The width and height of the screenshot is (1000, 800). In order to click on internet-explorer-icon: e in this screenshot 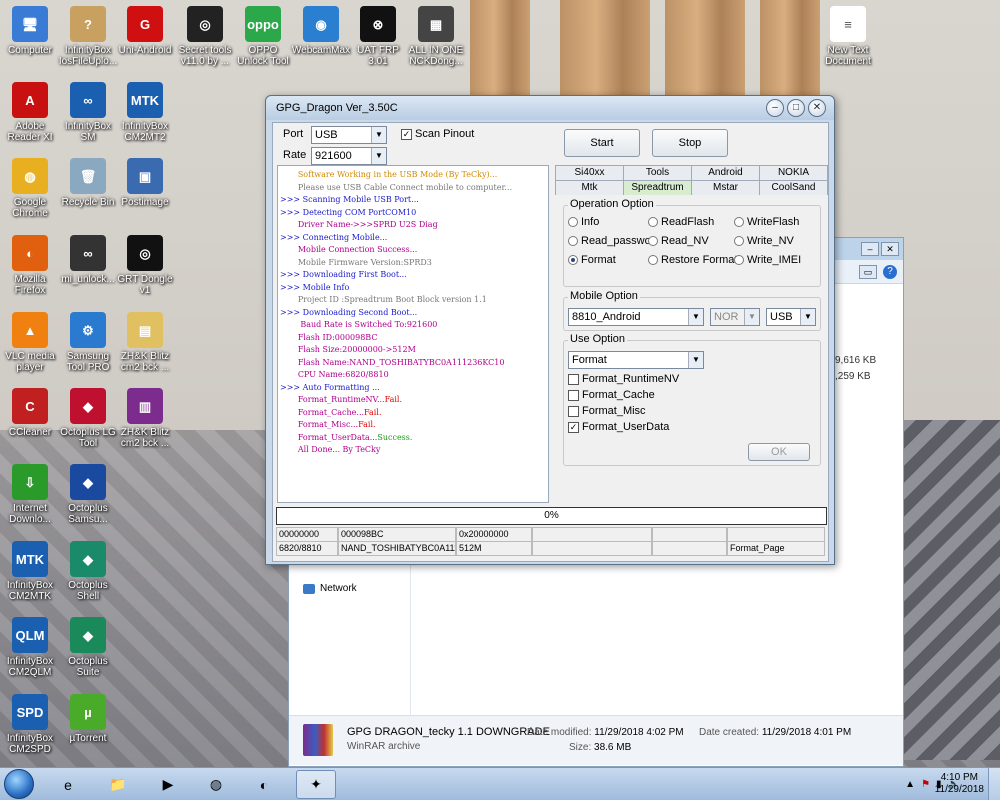, I will do `click(68, 784)`.